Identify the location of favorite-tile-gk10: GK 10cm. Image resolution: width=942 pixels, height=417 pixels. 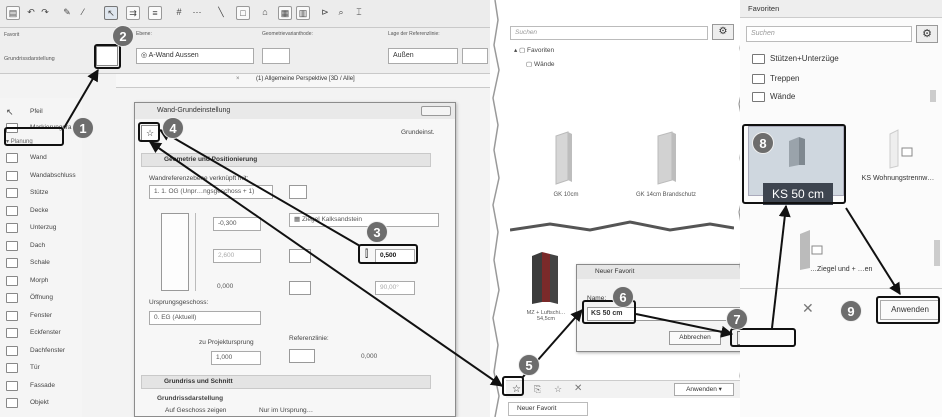
(566, 170).